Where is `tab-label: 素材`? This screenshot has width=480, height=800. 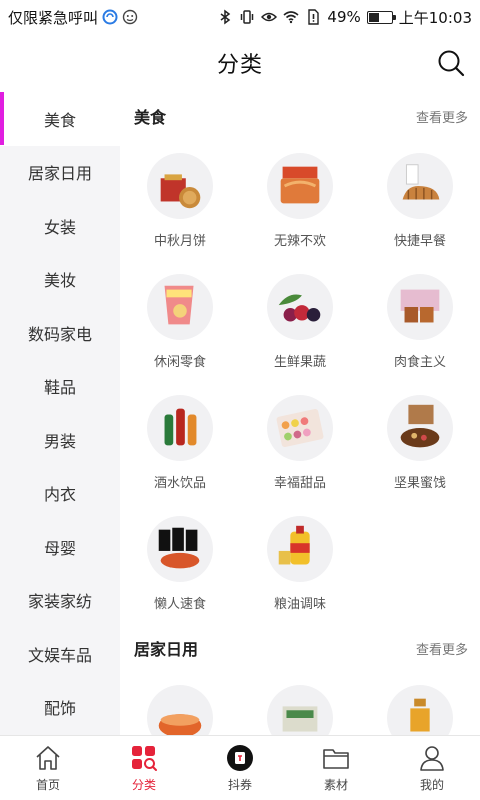
tab-label: 素材 is located at coordinates (335, 784).